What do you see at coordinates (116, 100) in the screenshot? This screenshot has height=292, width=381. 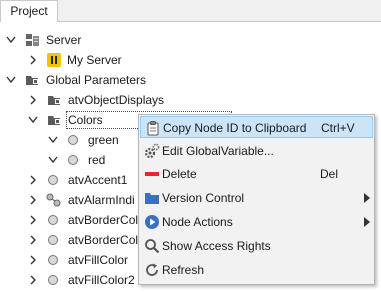 I see `tree-node-label: atvObjectDisplays` at bounding box center [116, 100].